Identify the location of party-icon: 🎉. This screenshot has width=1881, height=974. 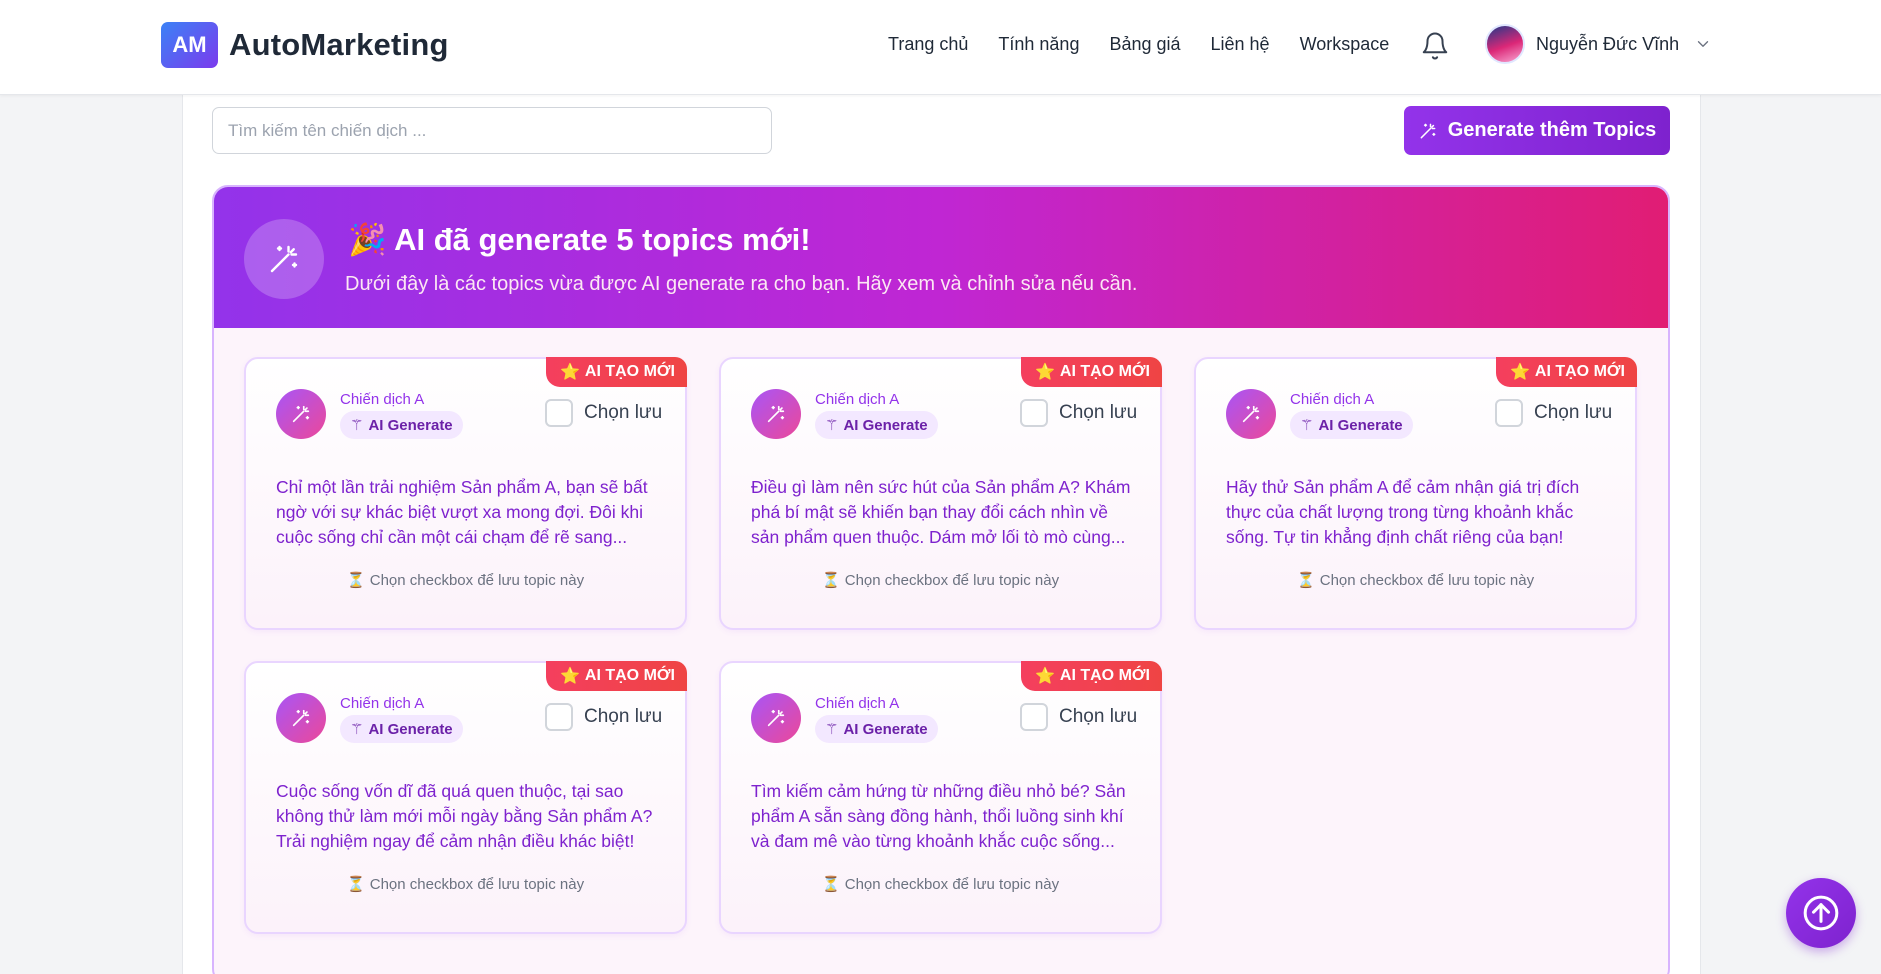
(367, 239).